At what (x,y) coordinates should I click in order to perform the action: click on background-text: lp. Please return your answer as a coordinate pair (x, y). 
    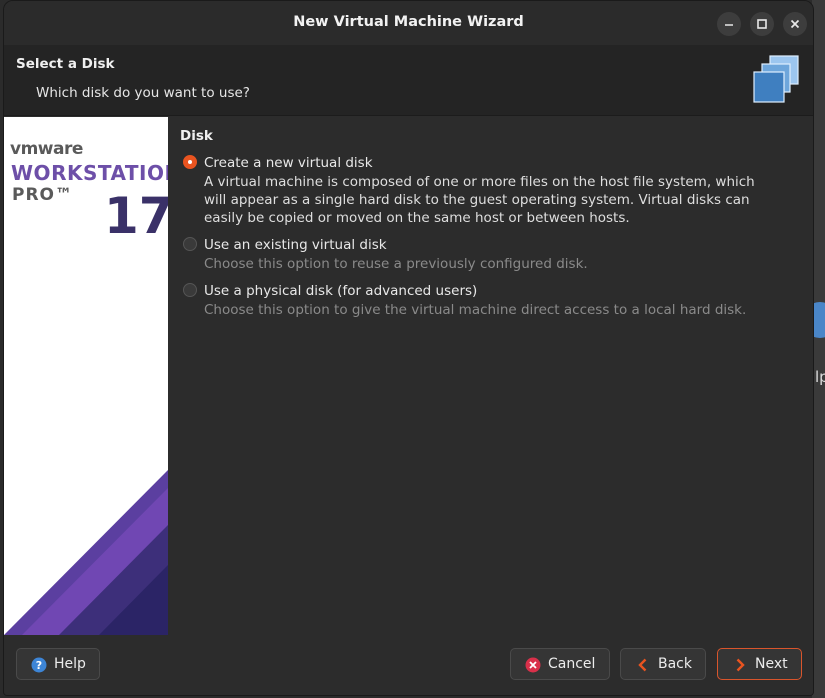
    Looking at the image, I should click on (820, 377).